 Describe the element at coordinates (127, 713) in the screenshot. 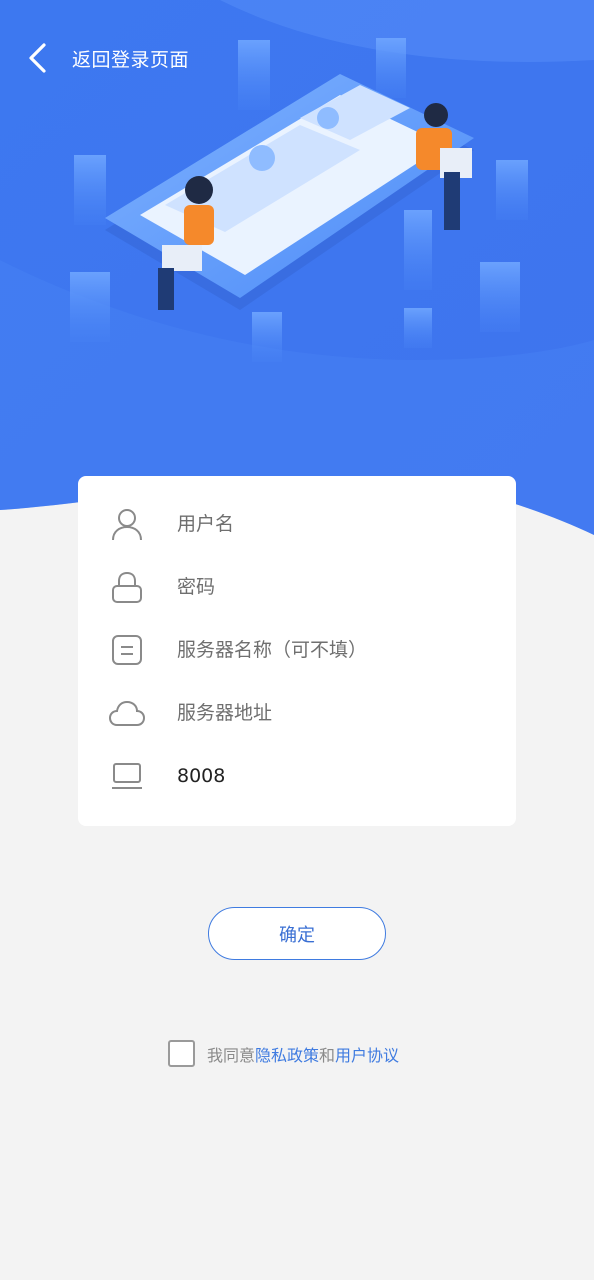

I see `cloud-icon` at that location.